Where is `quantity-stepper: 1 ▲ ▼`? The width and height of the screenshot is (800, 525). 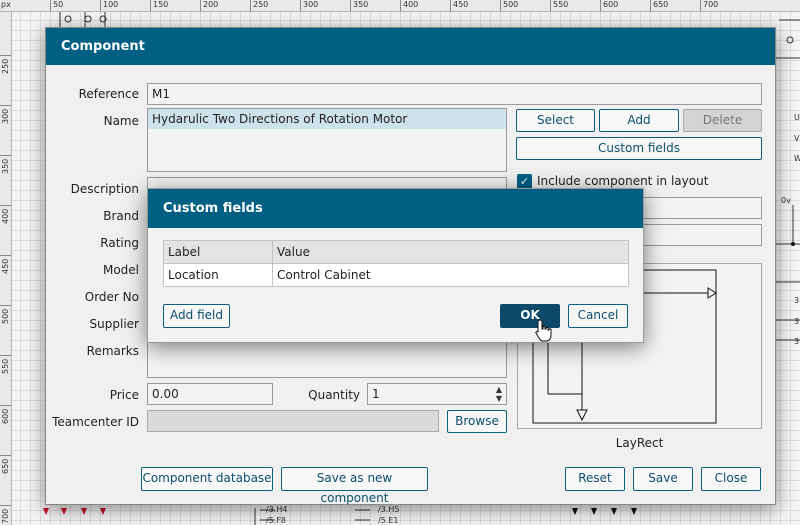 quantity-stepper: 1 ▲ ▼ is located at coordinates (437, 394).